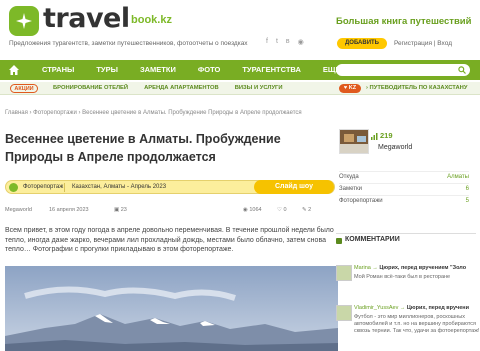 Image resolution: width=480 pixels, height=351 pixels. What do you see at coordinates (361, 201) in the screenshot?
I see `profile-row-label: Фоторепортажи` at bounding box center [361, 201].